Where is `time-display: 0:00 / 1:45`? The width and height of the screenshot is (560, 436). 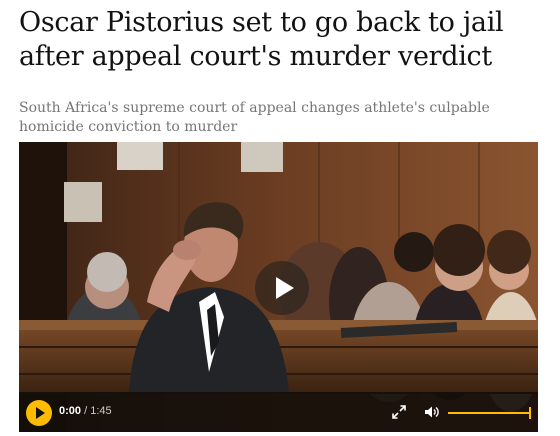
time-display: 0:00 / 1:45 is located at coordinates (85, 411).